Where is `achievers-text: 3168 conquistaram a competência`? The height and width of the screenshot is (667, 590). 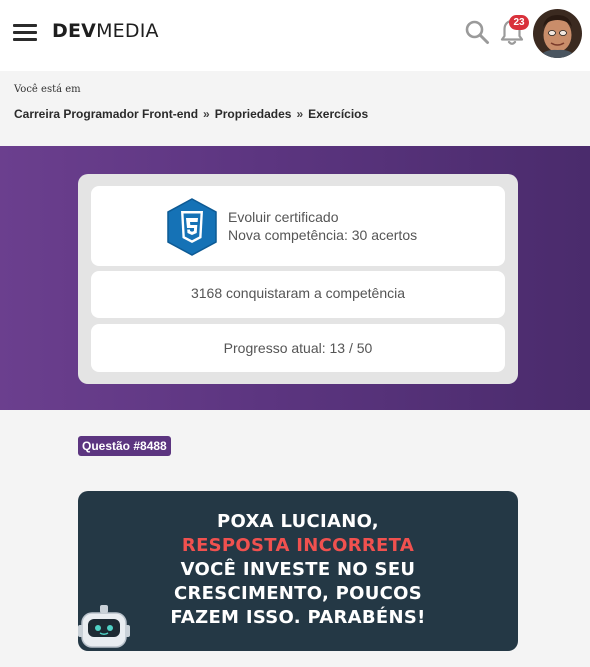 achievers-text: 3168 conquistaram a competência is located at coordinates (298, 293).